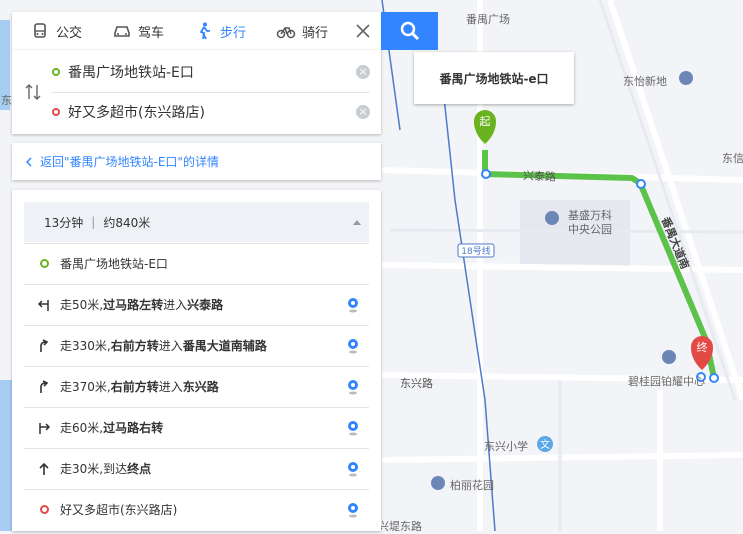 The height and width of the screenshot is (534, 743). I want to click on step-row: 走330米,右前方转进入番禺大道南辅路, so click(196, 345).